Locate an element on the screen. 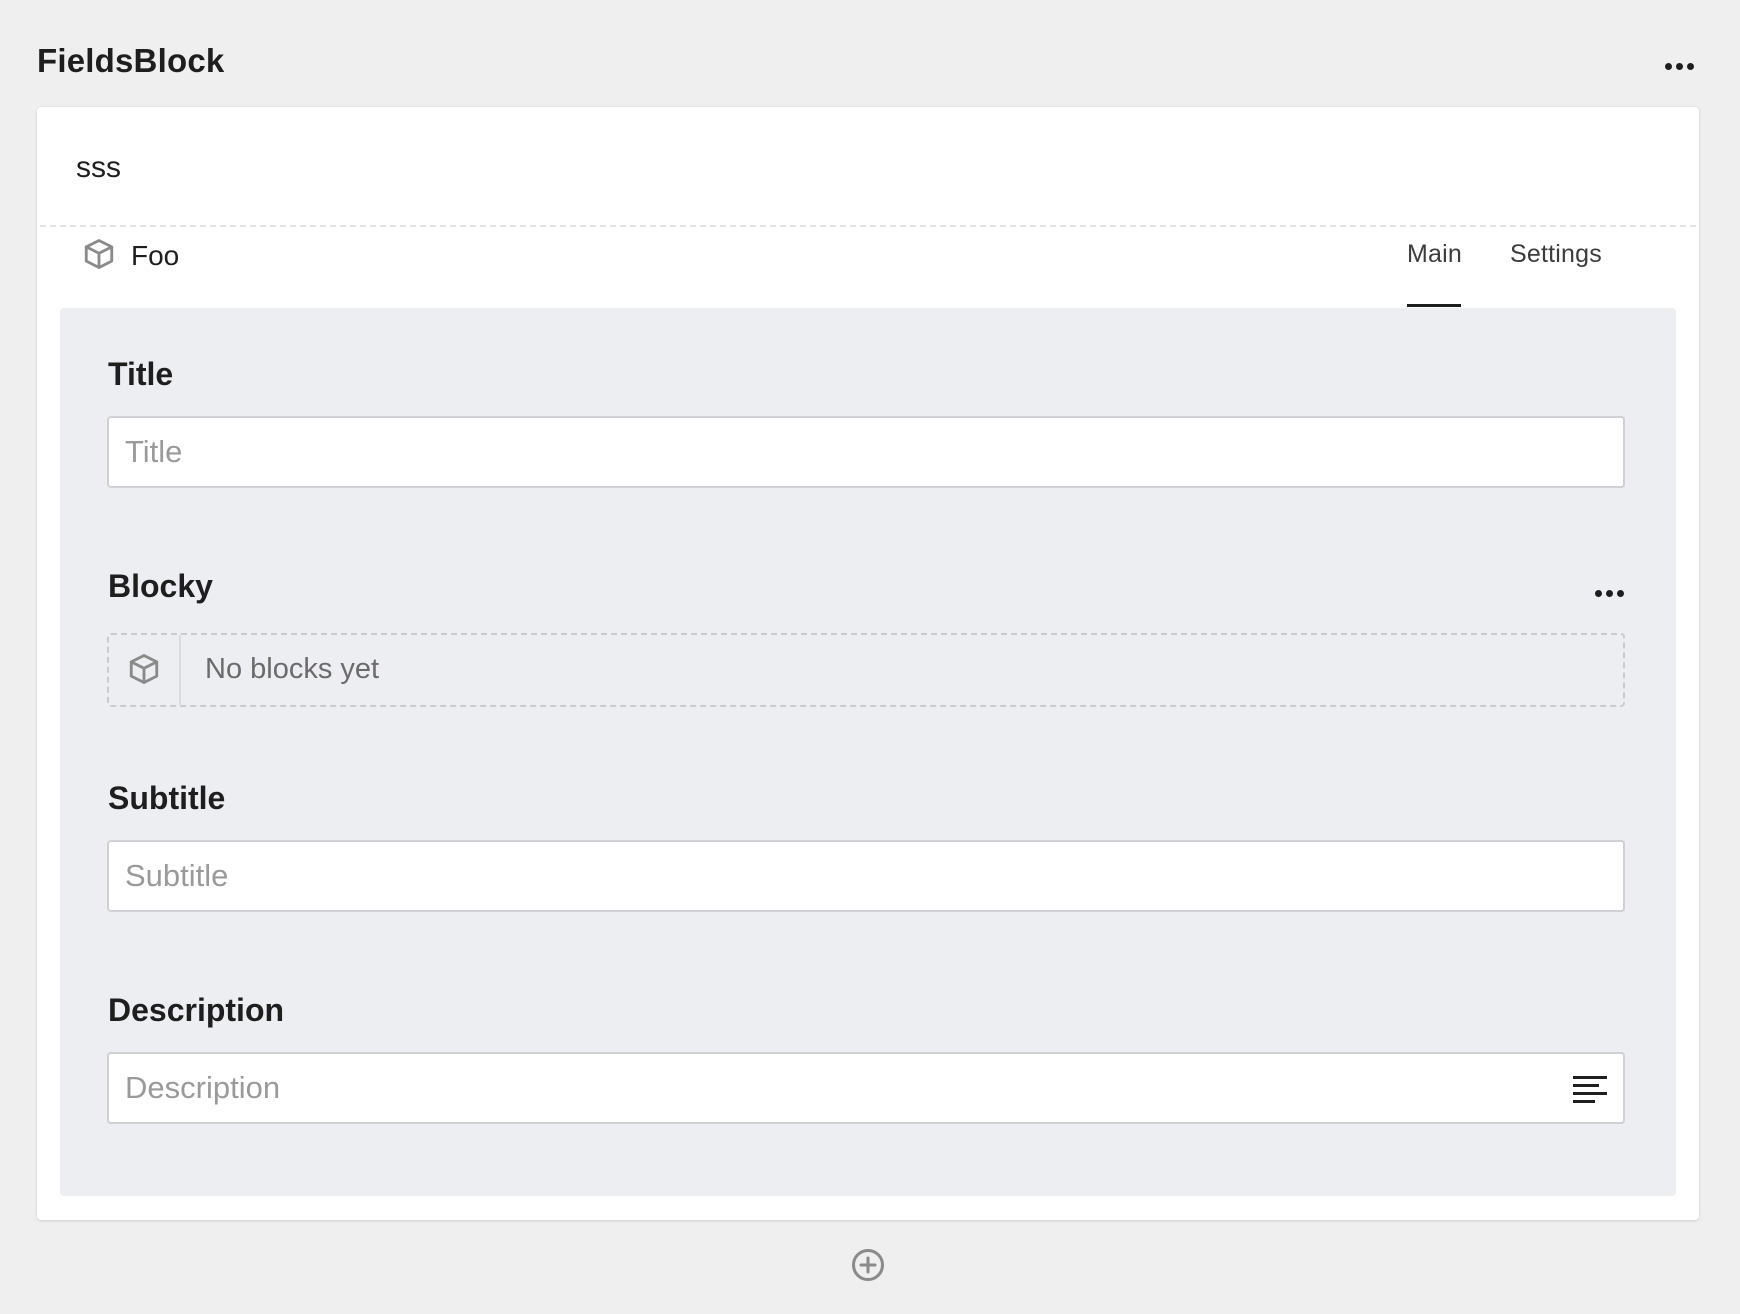 This screenshot has width=1740, height=1314. block-title: FieldsBlock is located at coordinates (131, 60).